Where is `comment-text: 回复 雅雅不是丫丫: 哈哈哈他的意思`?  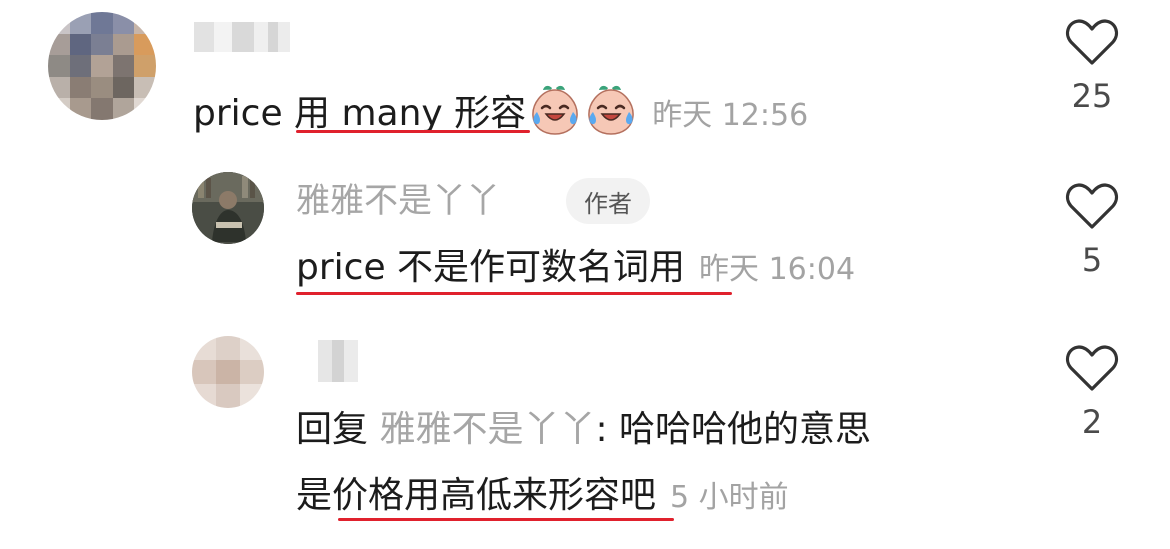
comment-text: 回复 雅雅不是丫丫: 哈哈哈他的意思 is located at coordinates (583, 430).